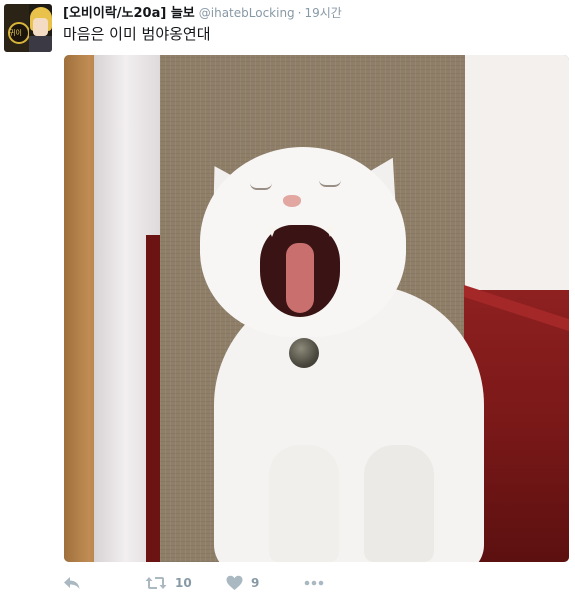 The image size is (575, 597). Describe the element at coordinates (304, 353) in the screenshot. I see `cat-collar-tag` at that location.